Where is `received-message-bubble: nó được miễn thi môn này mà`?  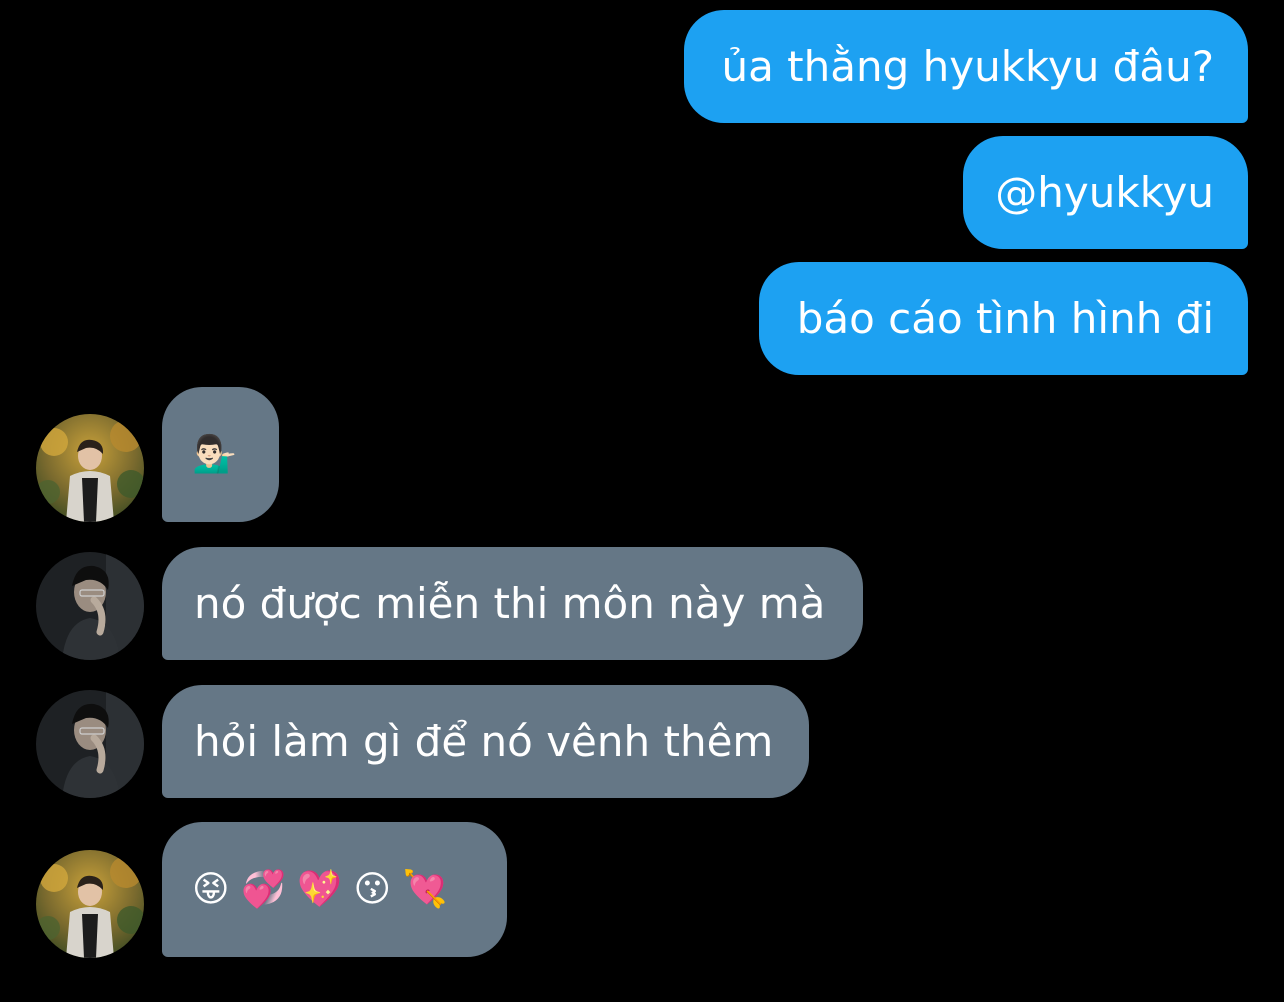 received-message-bubble: nó được miễn thi môn này mà is located at coordinates (512, 603).